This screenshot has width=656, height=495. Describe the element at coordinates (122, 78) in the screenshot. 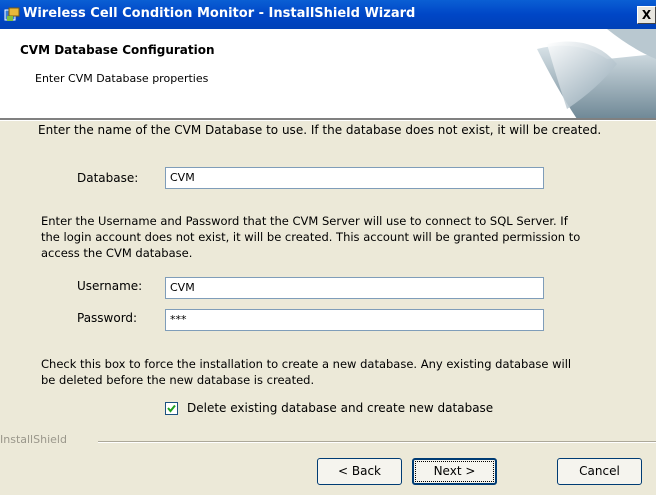

I see `page-subtitle: Enter CVM Database properties` at that location.